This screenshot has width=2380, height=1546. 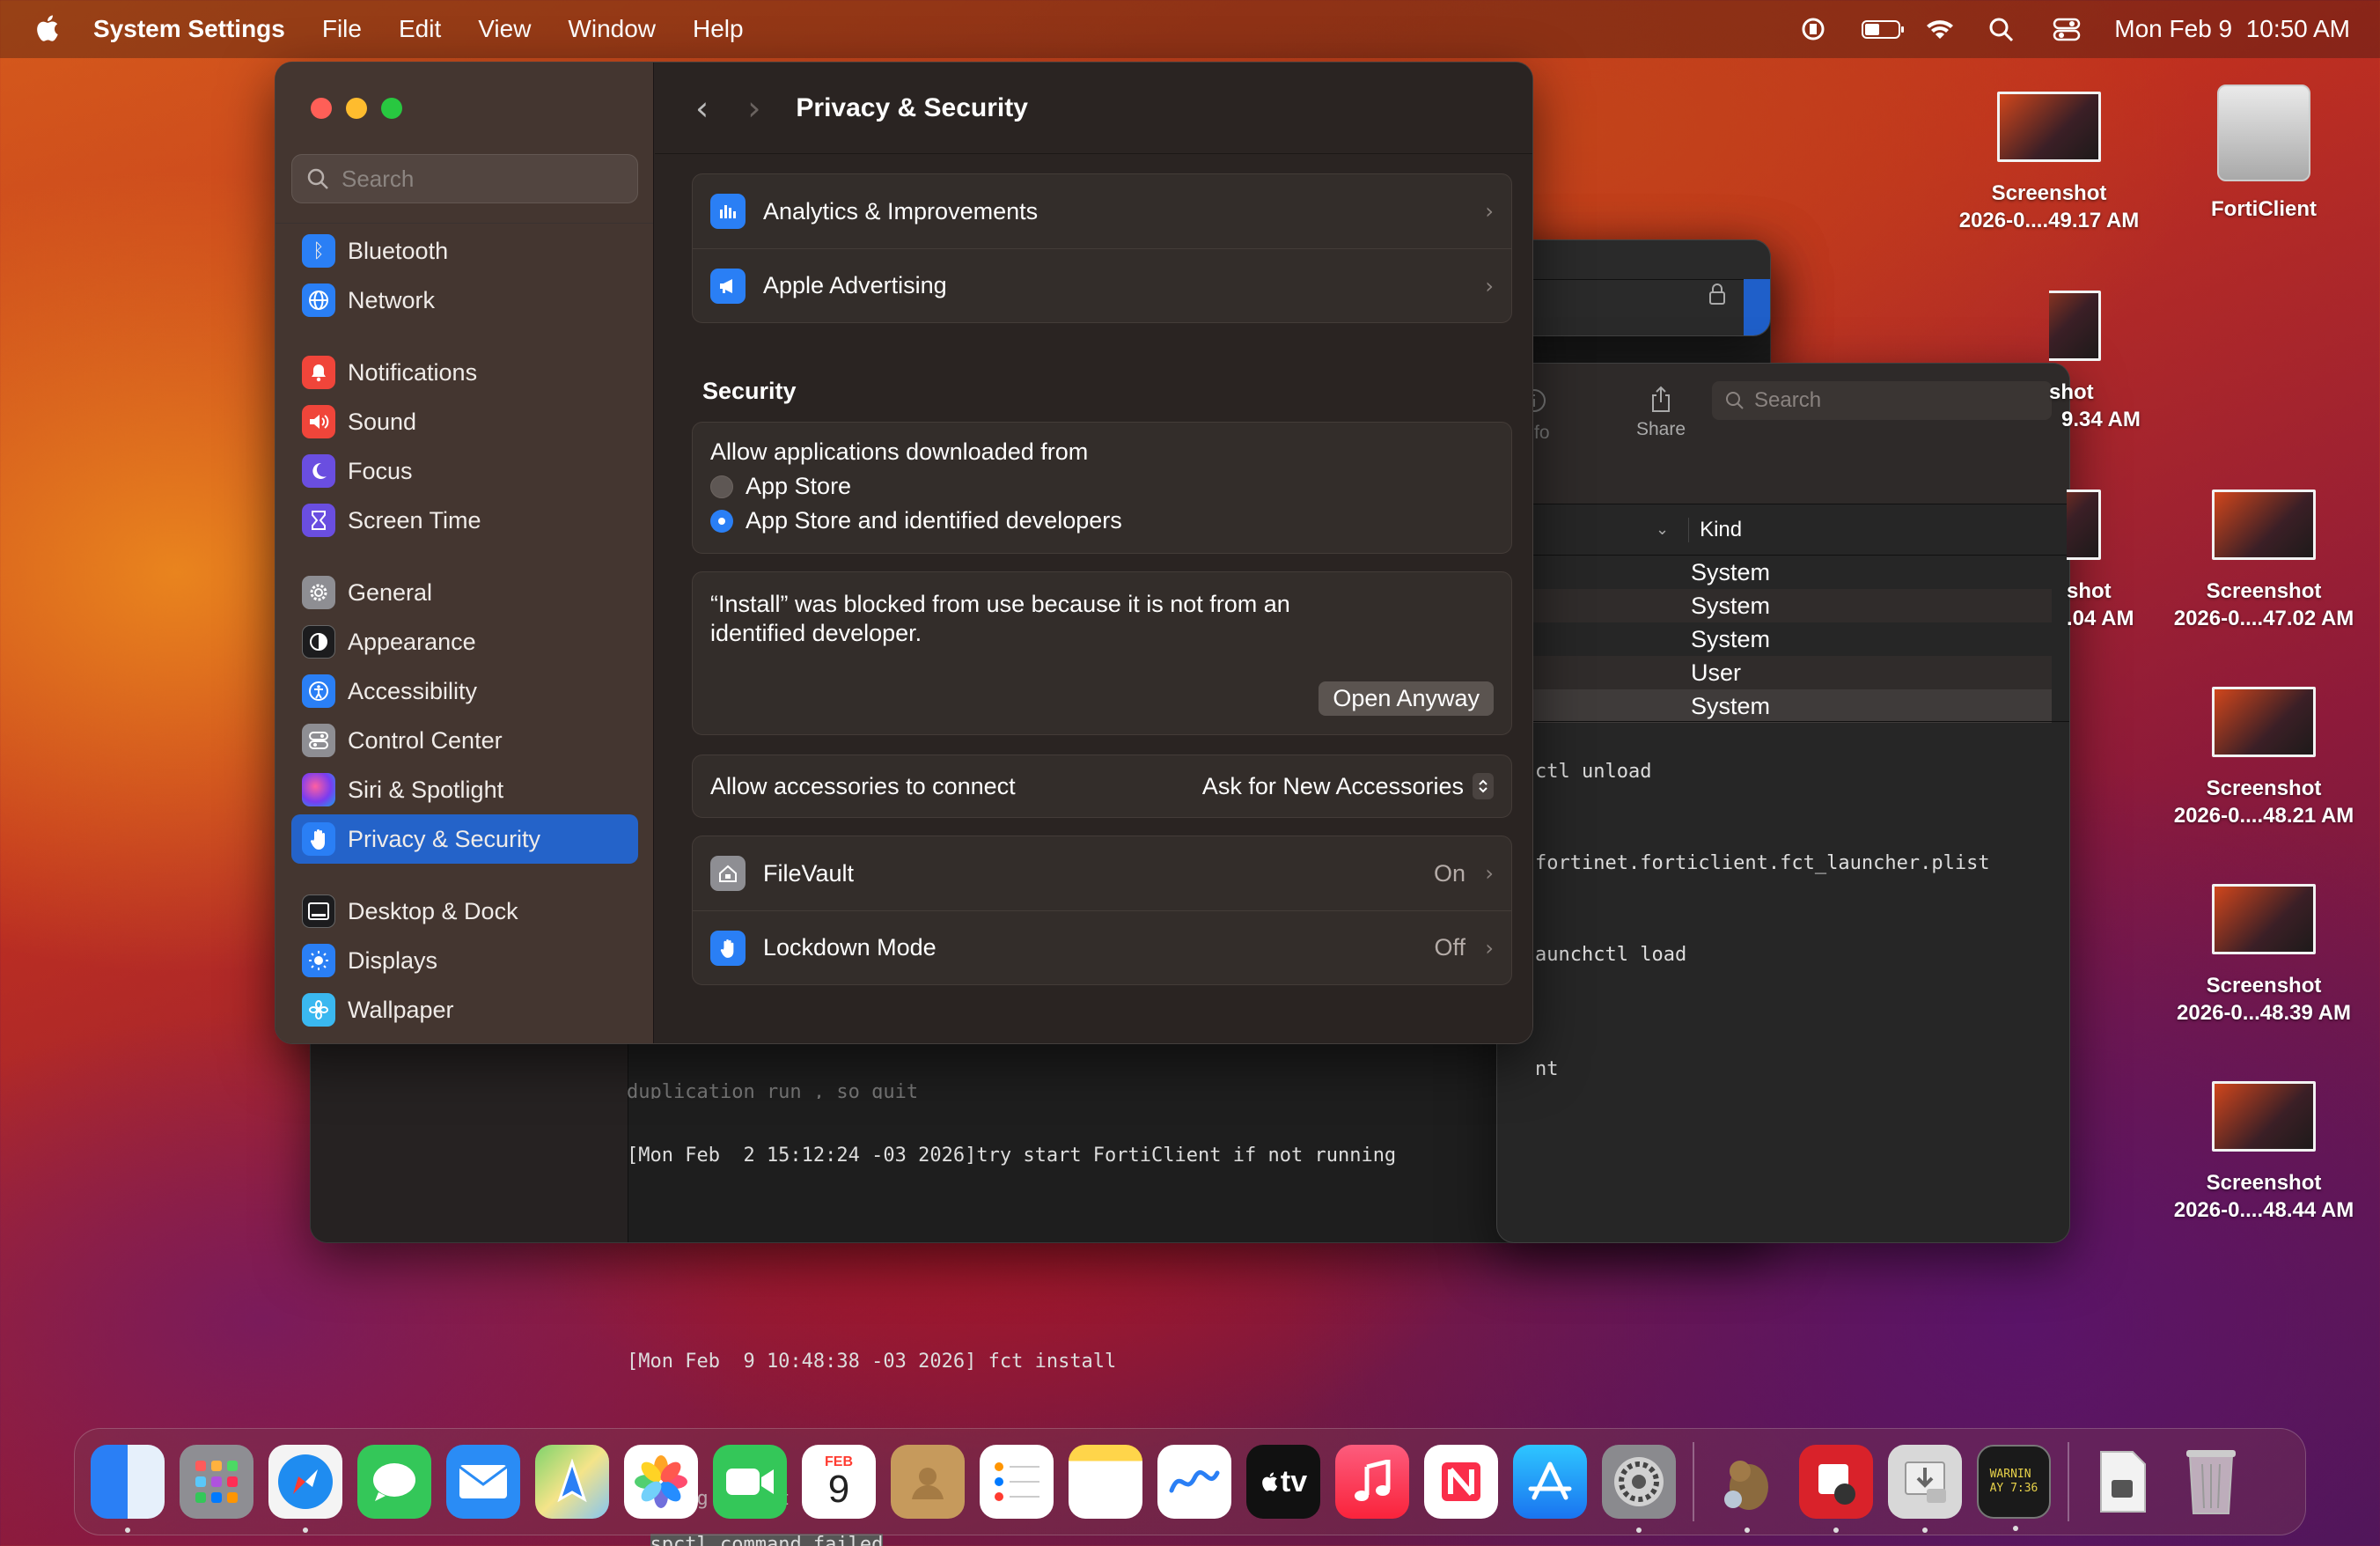 What do you see at coordinates (2264, 561) in the screenshot?
I see `desktop-file-screenshot: Screenshot 2026-0....47.02 AM` at bounding box center [2264, 561].